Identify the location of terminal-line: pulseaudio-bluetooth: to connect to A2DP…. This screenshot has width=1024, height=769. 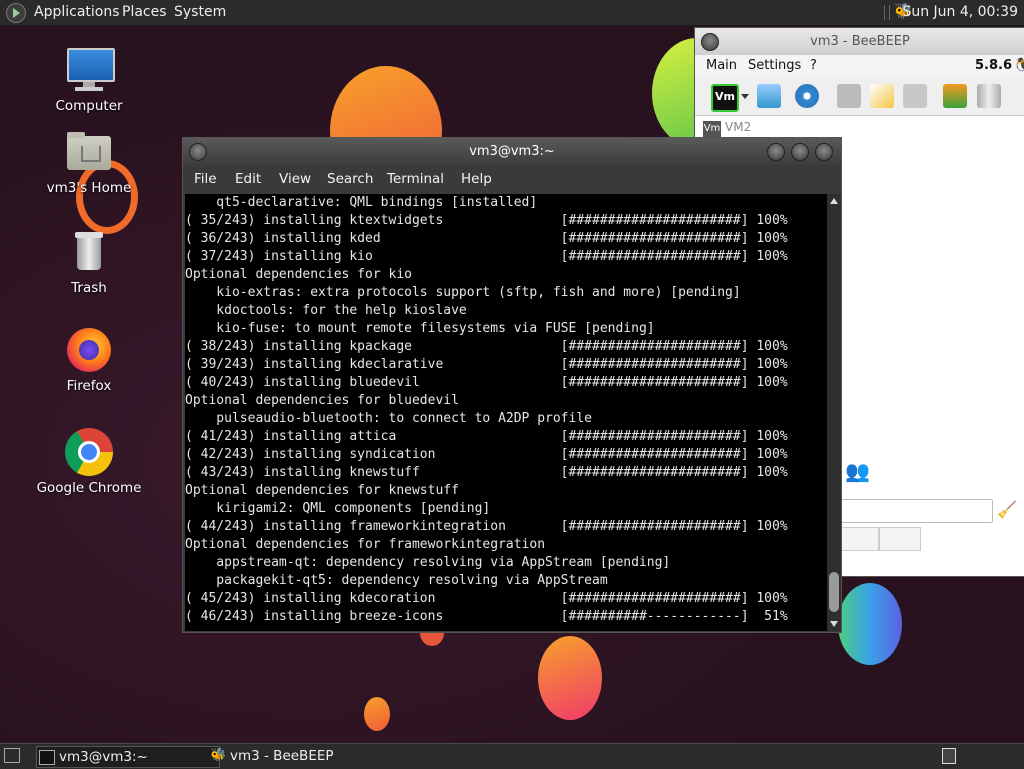
(388, 418).